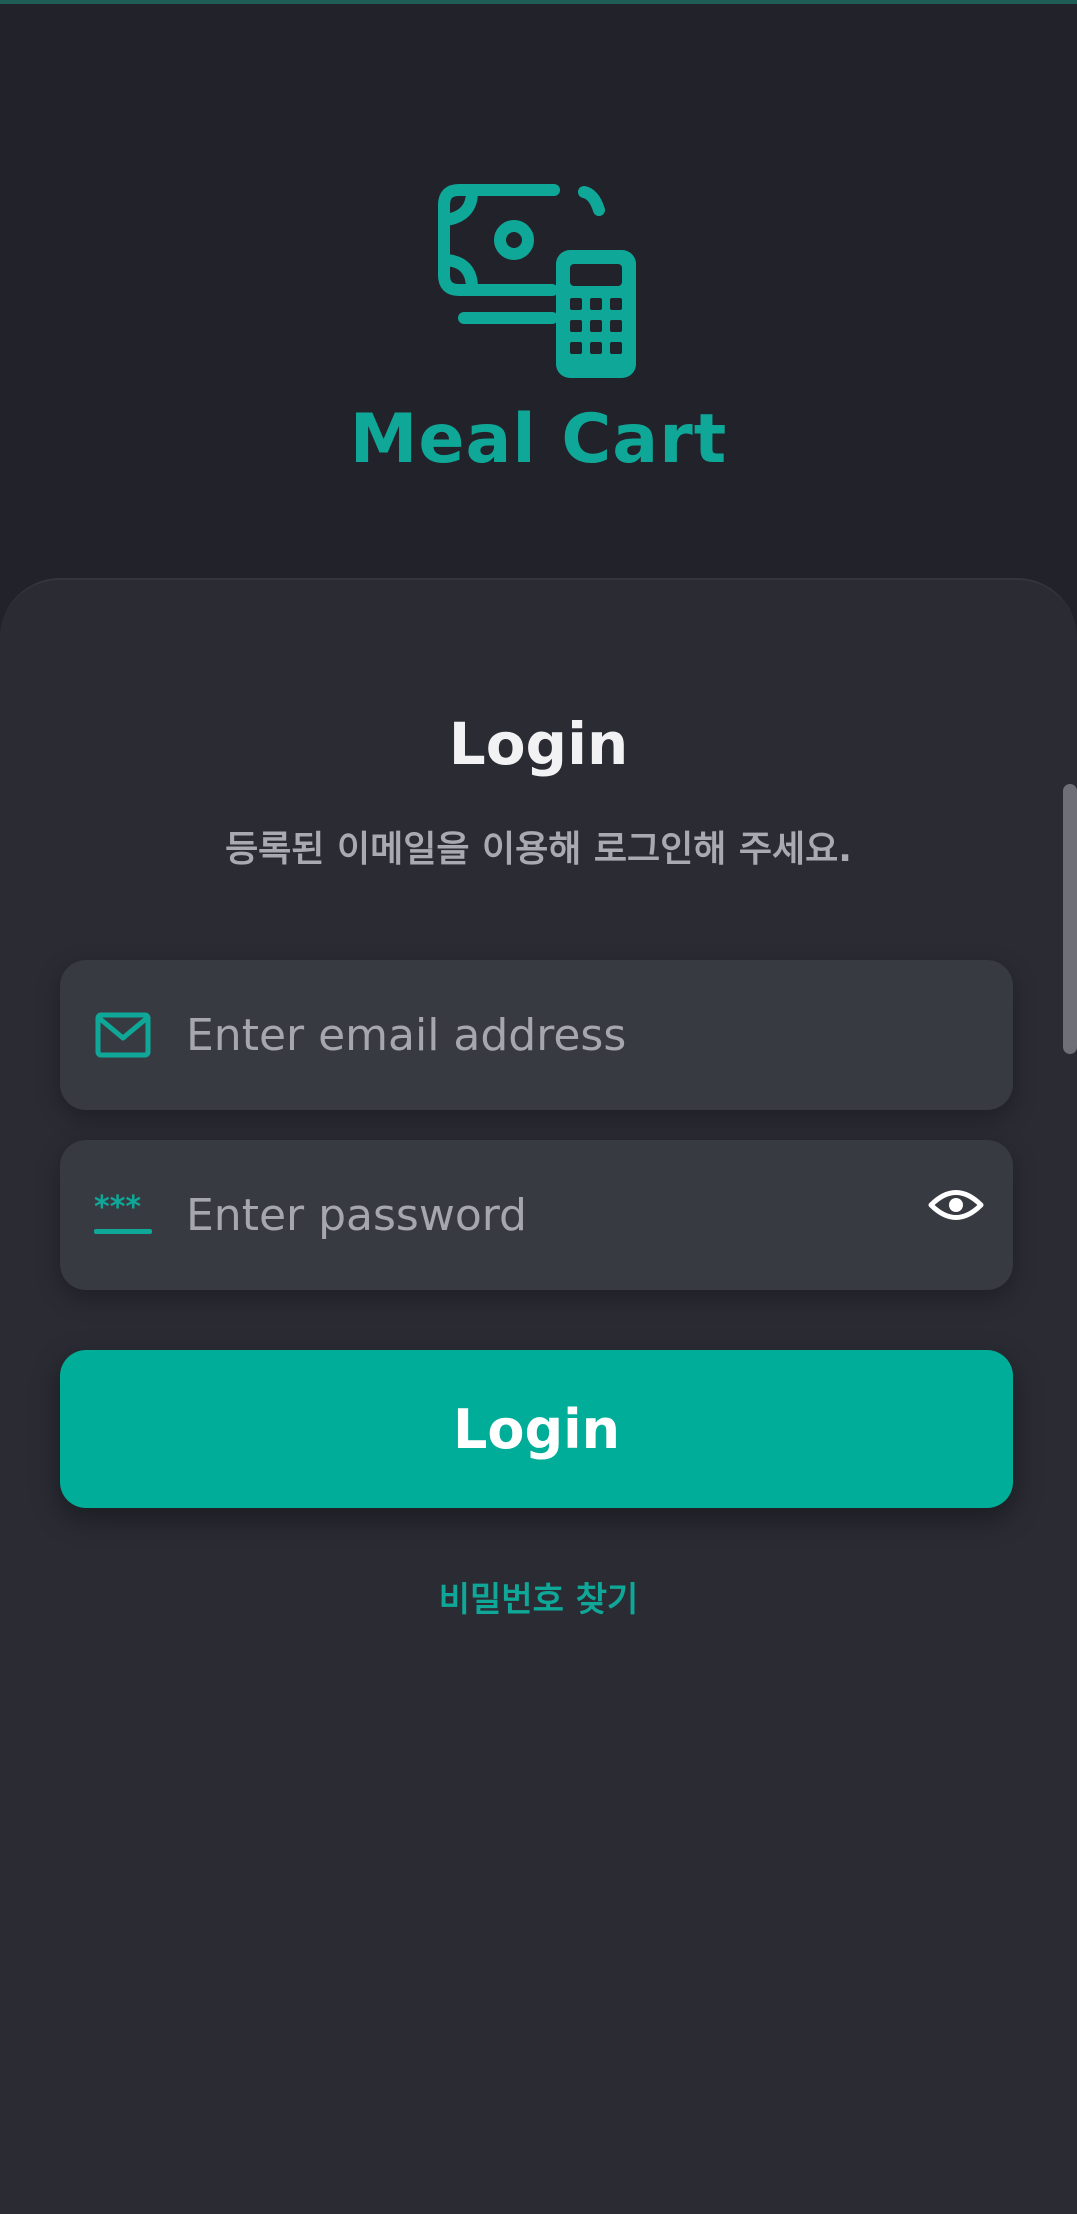 This screenshot has width=1077, height=2214. I want to click on password-dots-icon: ***, so click(123, 1212).